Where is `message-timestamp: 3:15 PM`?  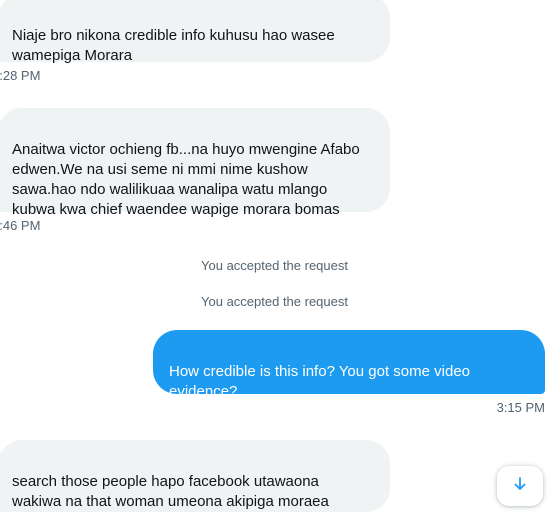
message-timestamp: 3:15 PM is located at coordinates (520, 407).